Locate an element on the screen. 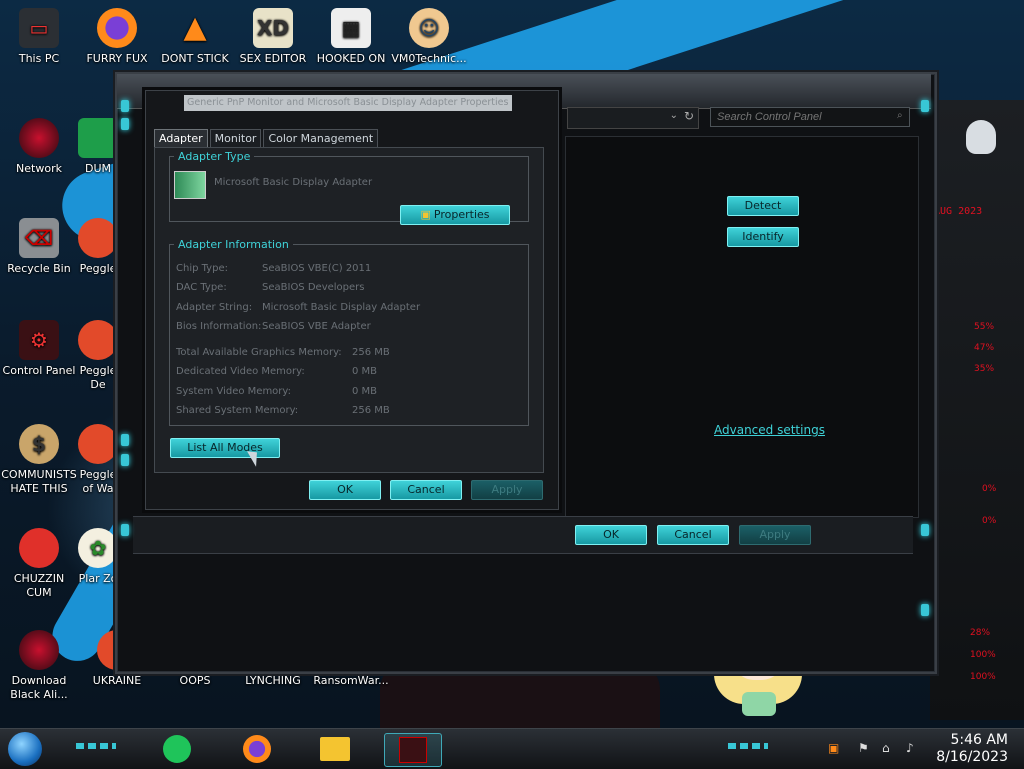  memory-label: Total Available Graphics Memory: is located at coordinates (259, 352).